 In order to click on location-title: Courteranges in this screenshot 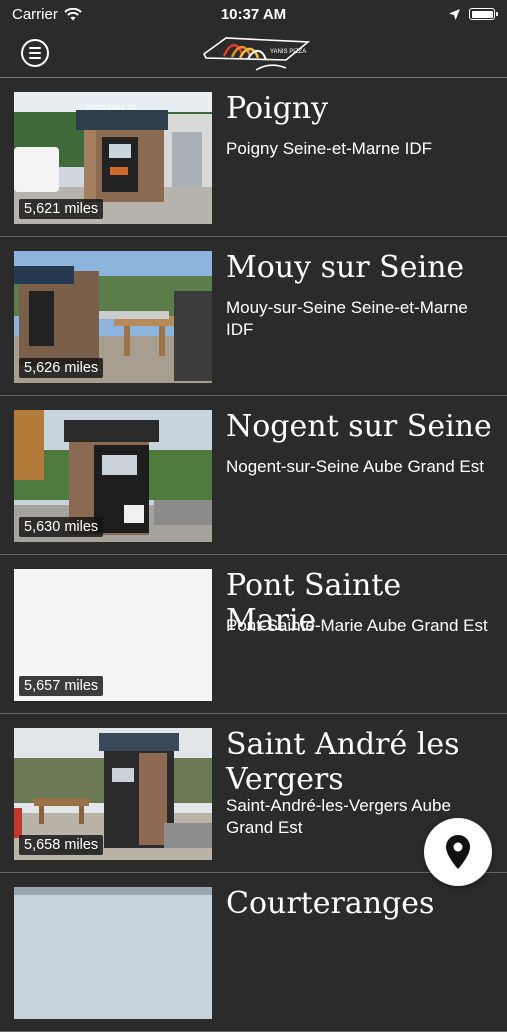, I will do `click(330, 903)`.